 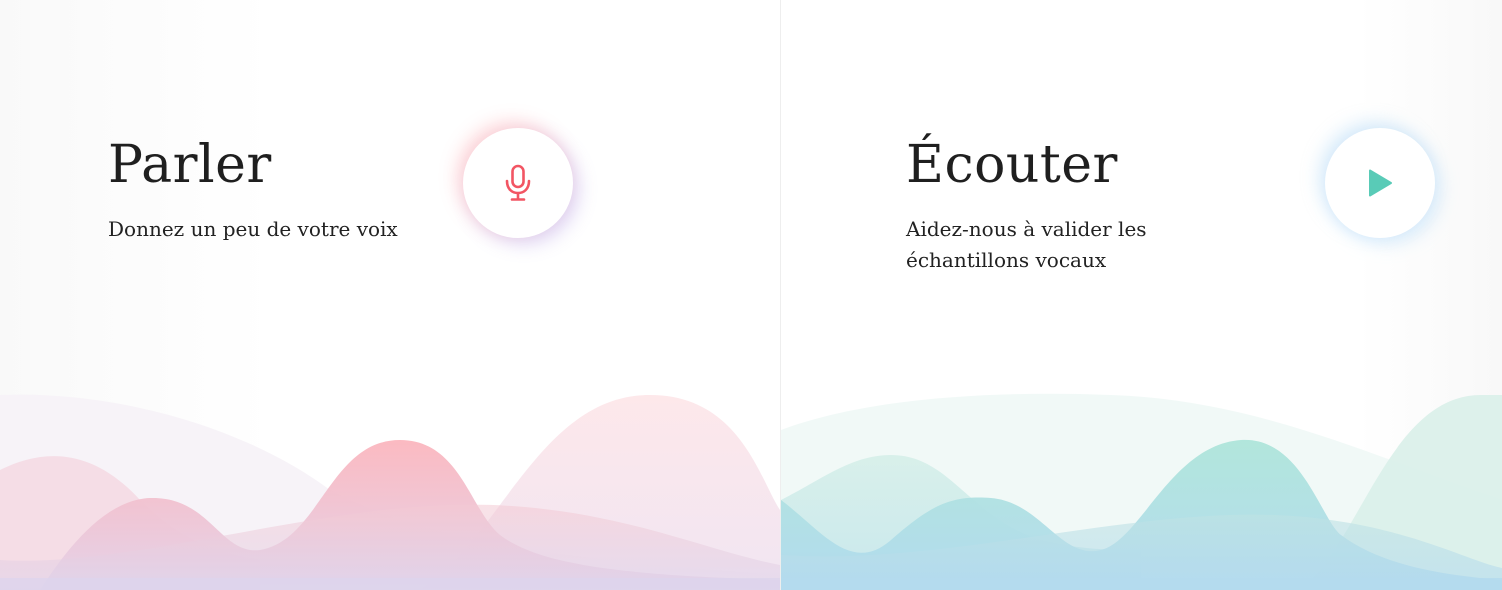 I want to click on listen-title: Écouter, so click(x=1012, y=165).